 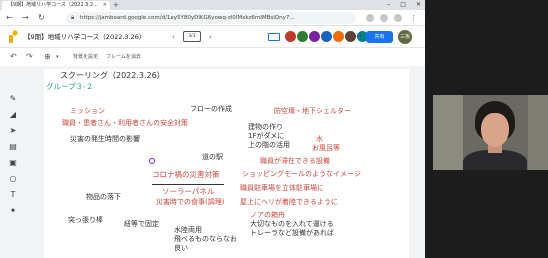 I want to click on zoom-dropdown-icon: ▾, so click(x=57, y=57).